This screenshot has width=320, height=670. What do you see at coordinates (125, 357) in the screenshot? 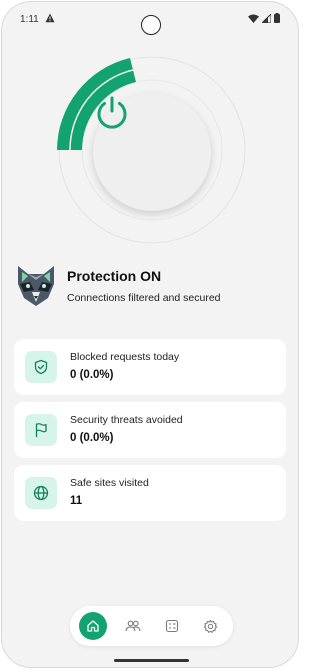
I see `stat-label: Blocked requests today` at bounding box center [125, 357].